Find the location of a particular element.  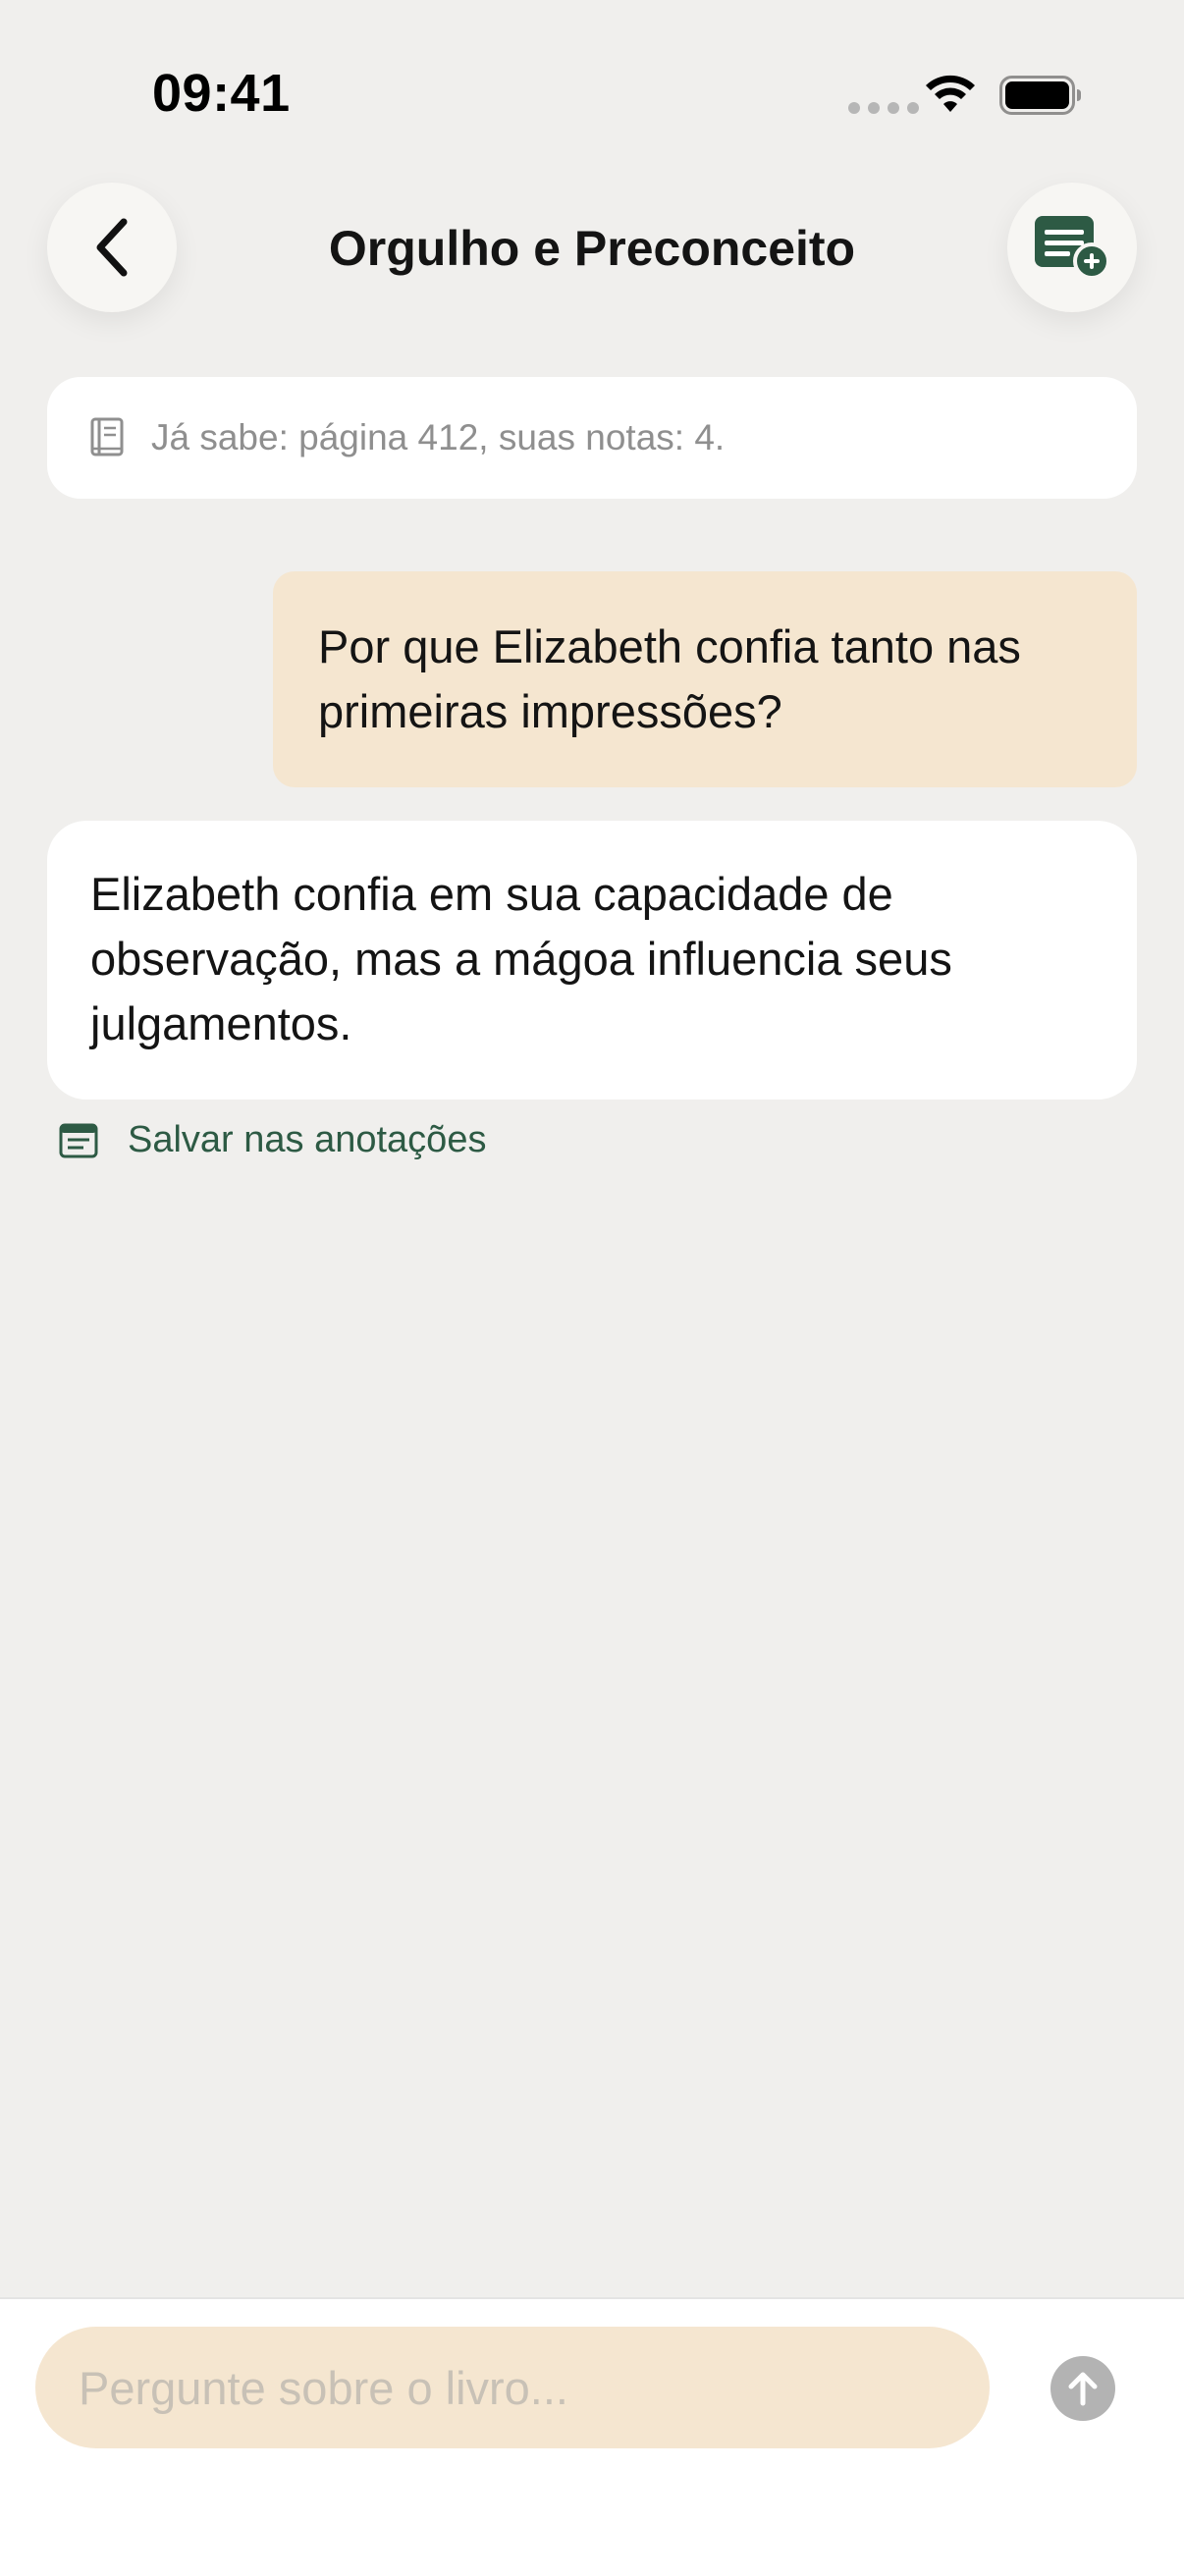

save-to-notes-label: Salvar nas anotações is located at coordinates (307, 1139).